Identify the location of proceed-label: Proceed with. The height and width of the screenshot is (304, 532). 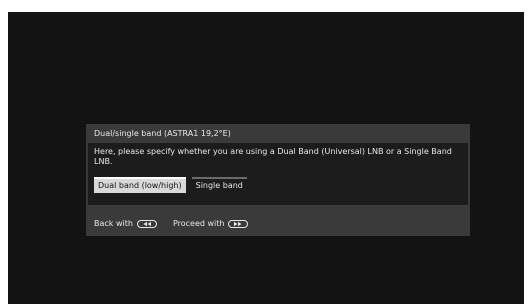
(198, 223).